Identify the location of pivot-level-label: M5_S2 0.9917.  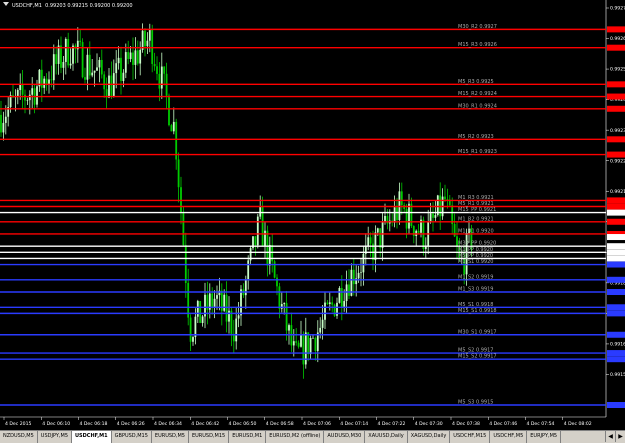
(475, 351).